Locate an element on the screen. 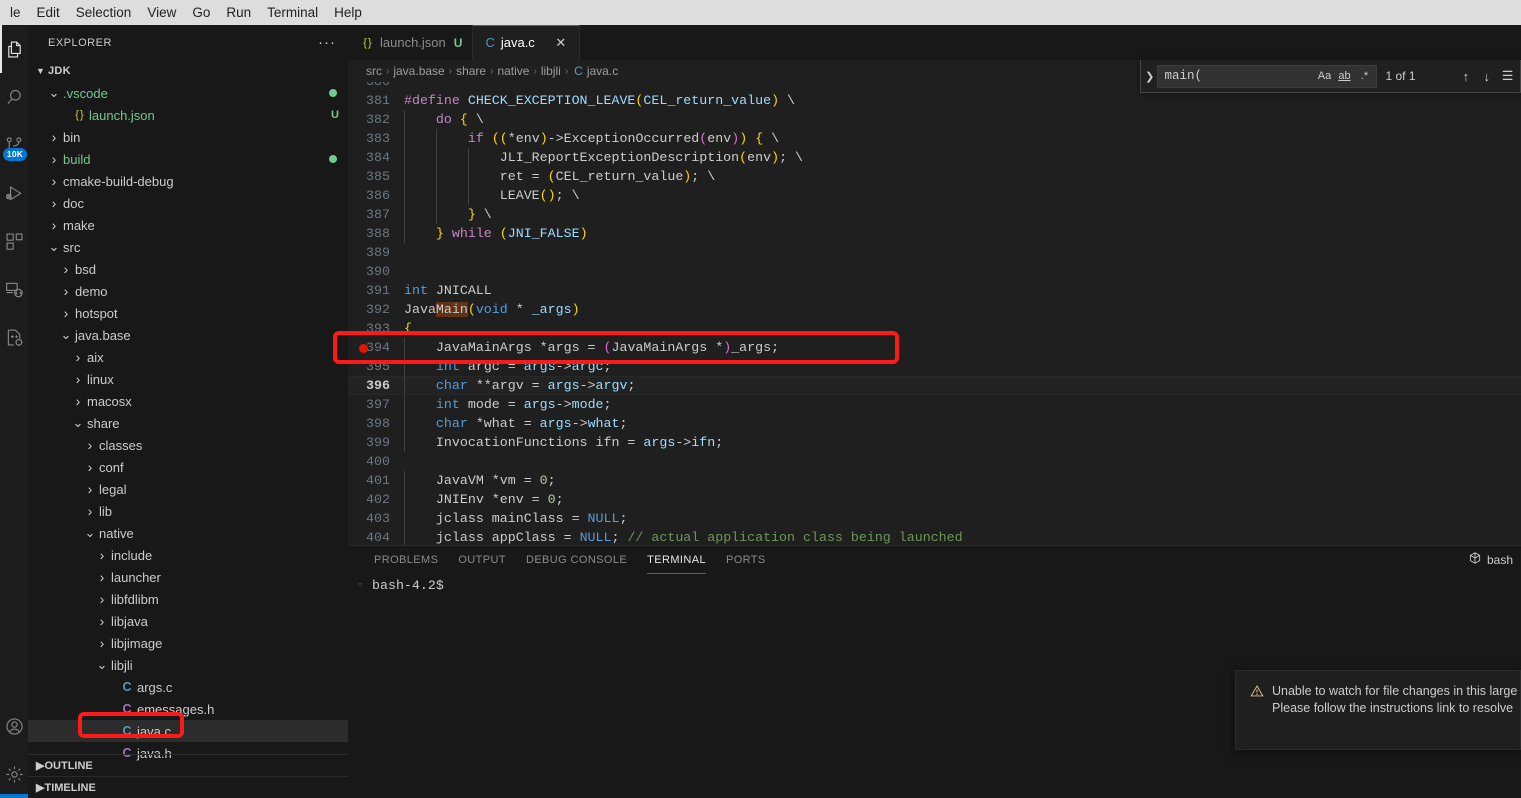 The image size is (1521, 798). panel-tab-terminal: TERMINAL is located at coordinates (676, 560).